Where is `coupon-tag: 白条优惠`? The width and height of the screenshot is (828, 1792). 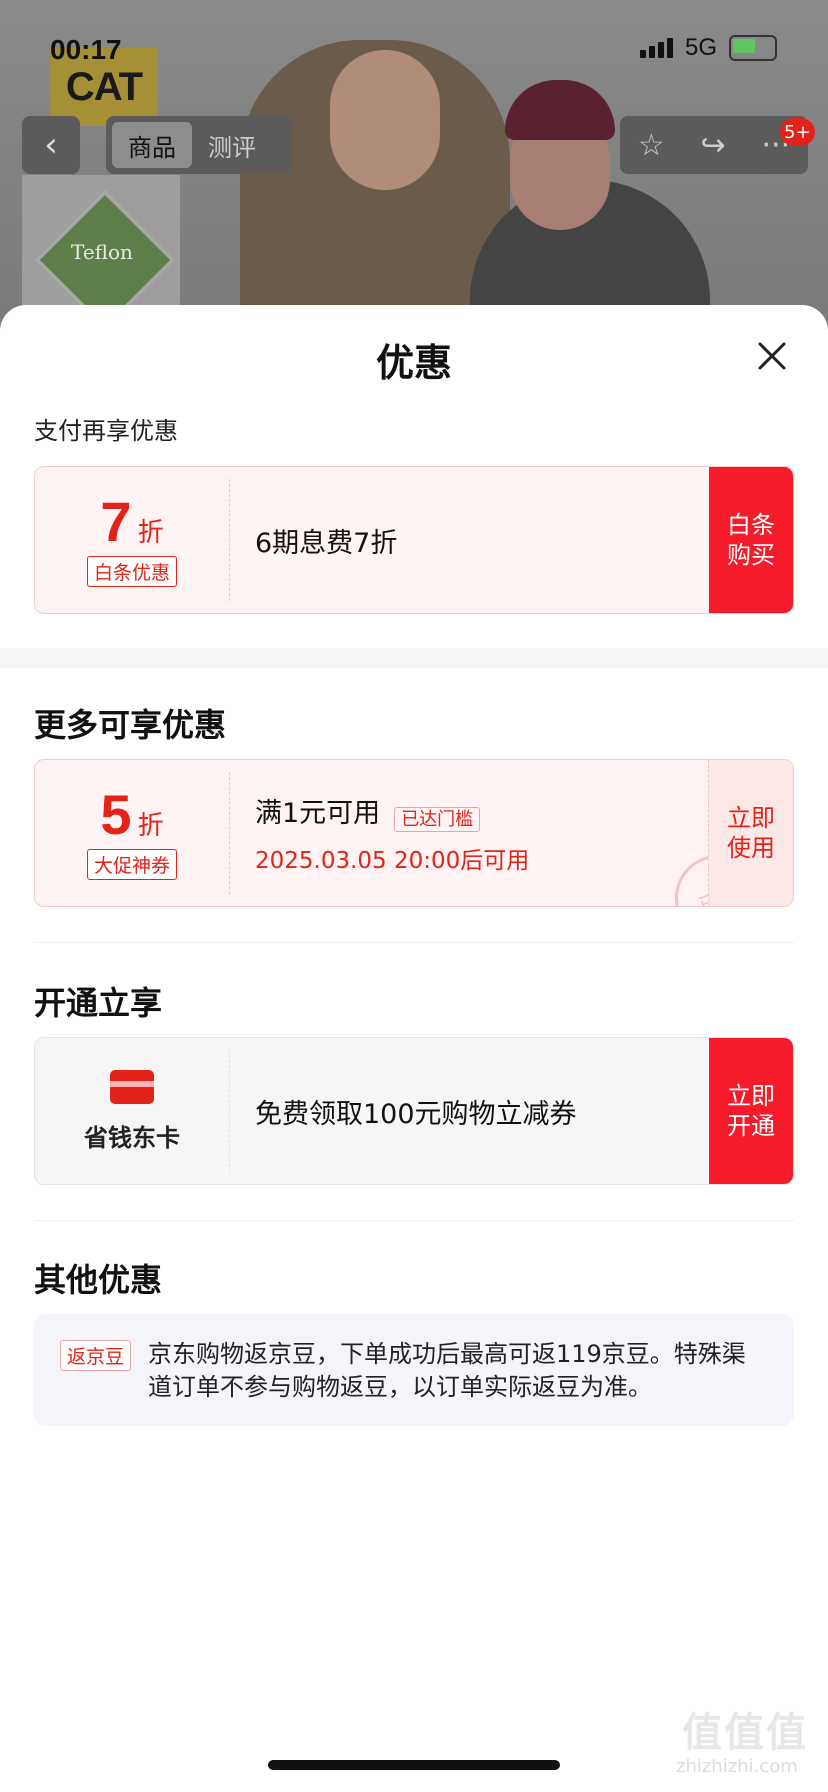 coupon-tag: 白条优惠 is located at coordinates (131, 571).